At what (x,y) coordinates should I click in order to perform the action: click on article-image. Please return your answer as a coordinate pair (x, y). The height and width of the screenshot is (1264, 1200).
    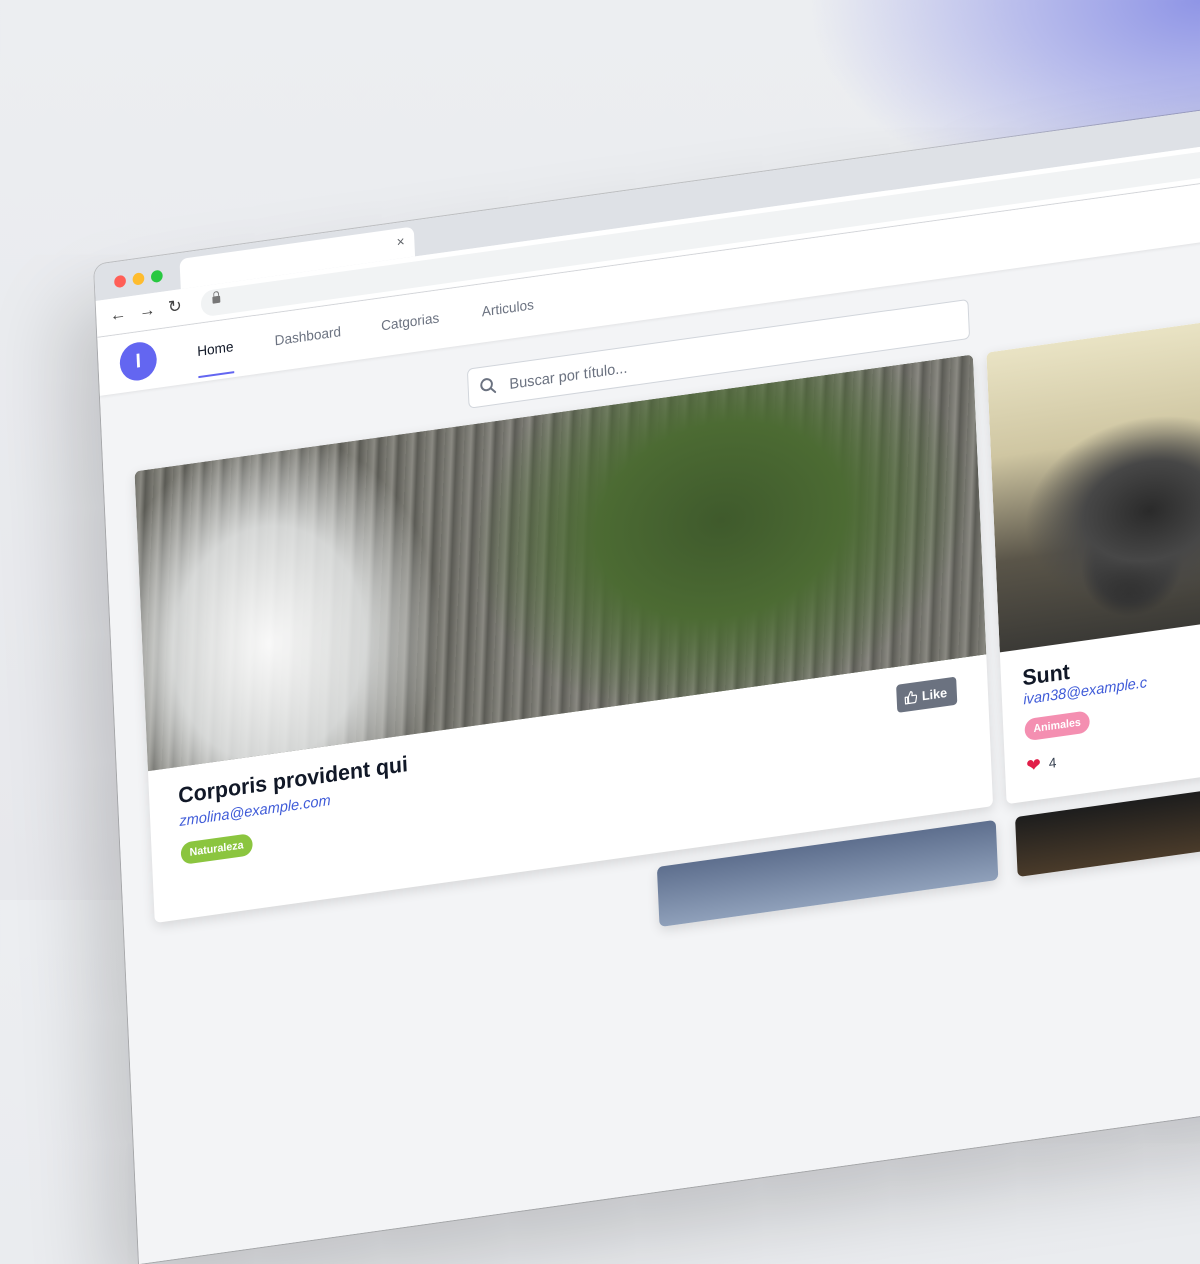
    Looking at the image, I should click on (1093, 477).